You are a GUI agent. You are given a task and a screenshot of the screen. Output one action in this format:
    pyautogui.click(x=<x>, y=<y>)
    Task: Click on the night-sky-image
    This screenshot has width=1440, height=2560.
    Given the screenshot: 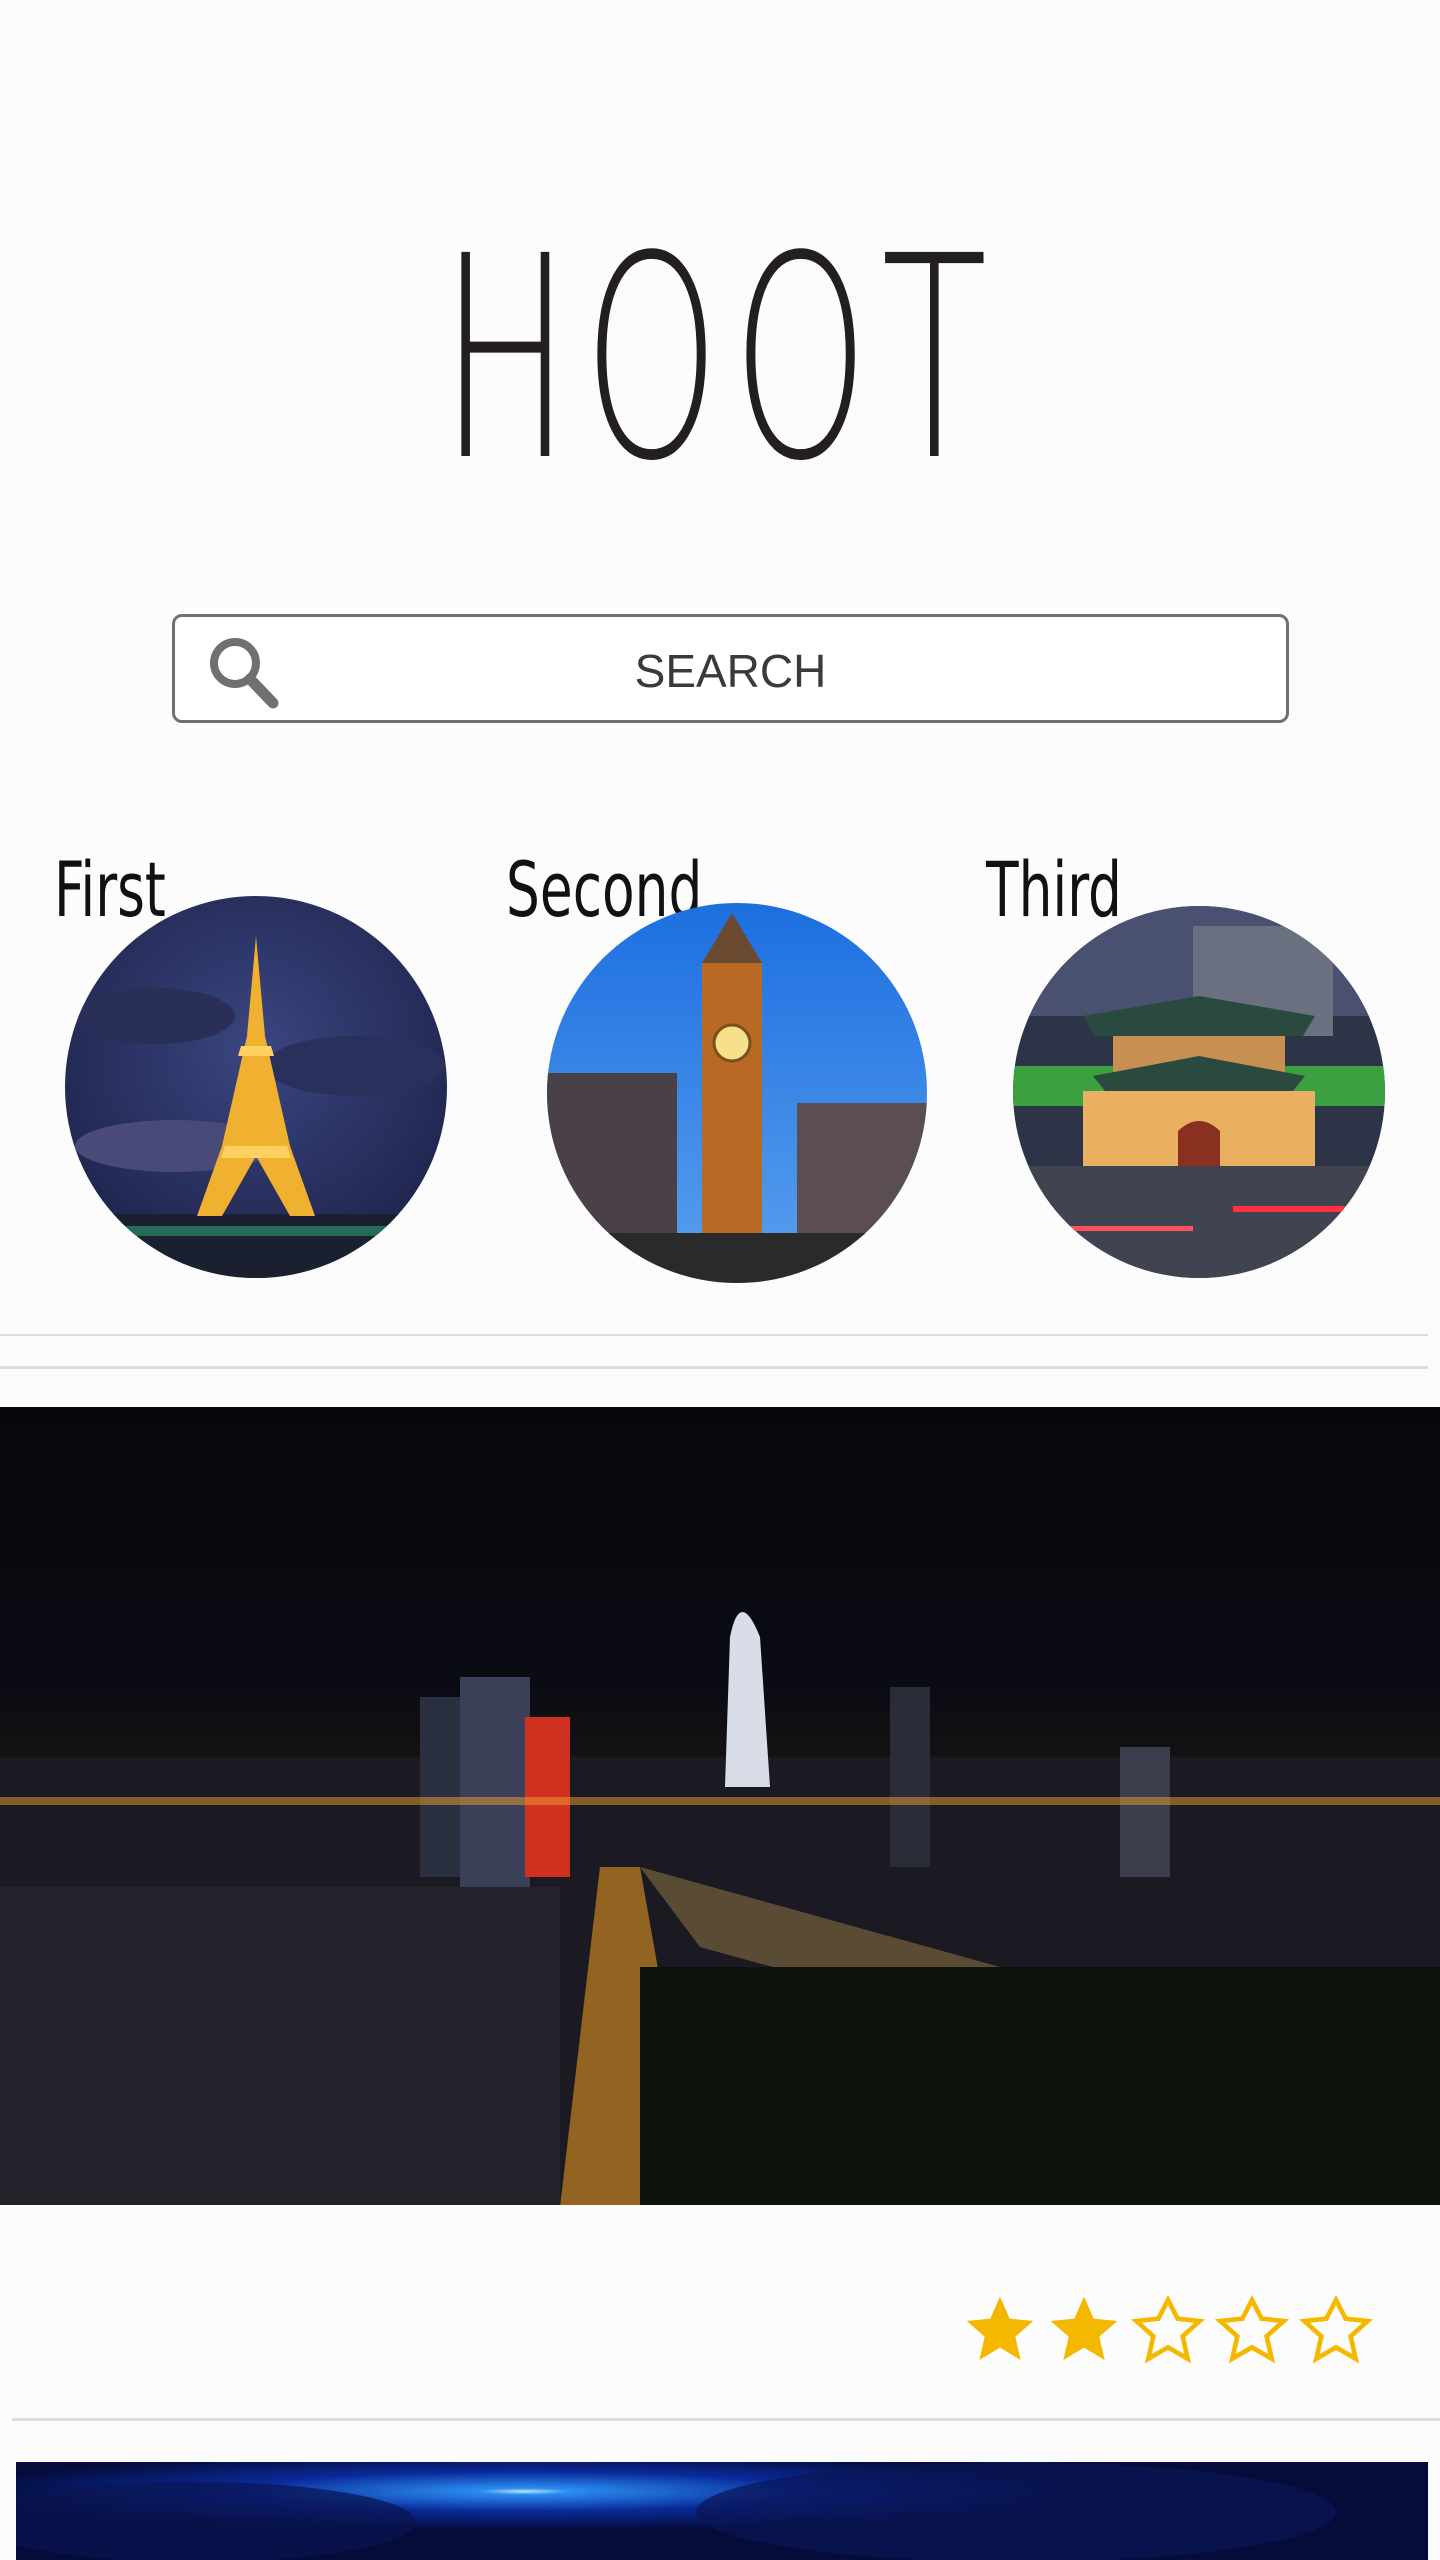 What is the action you would take?
    pyautogui.click(x=722, y=2511)
    